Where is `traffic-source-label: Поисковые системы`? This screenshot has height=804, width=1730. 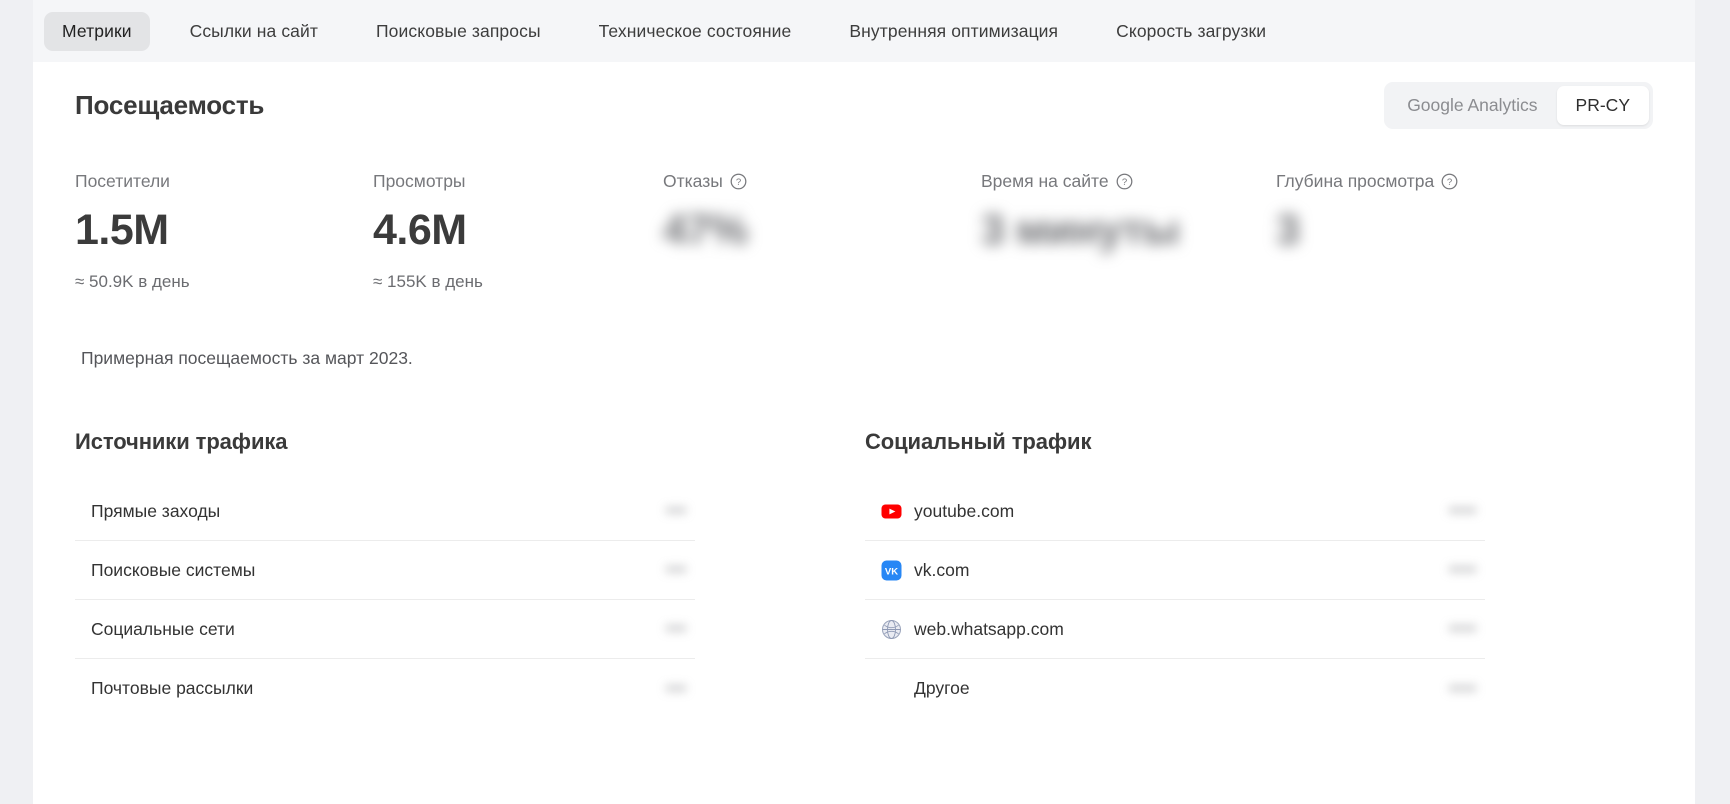 traffic-source-label: Поисковые системы is located at coordinates (173, 569).